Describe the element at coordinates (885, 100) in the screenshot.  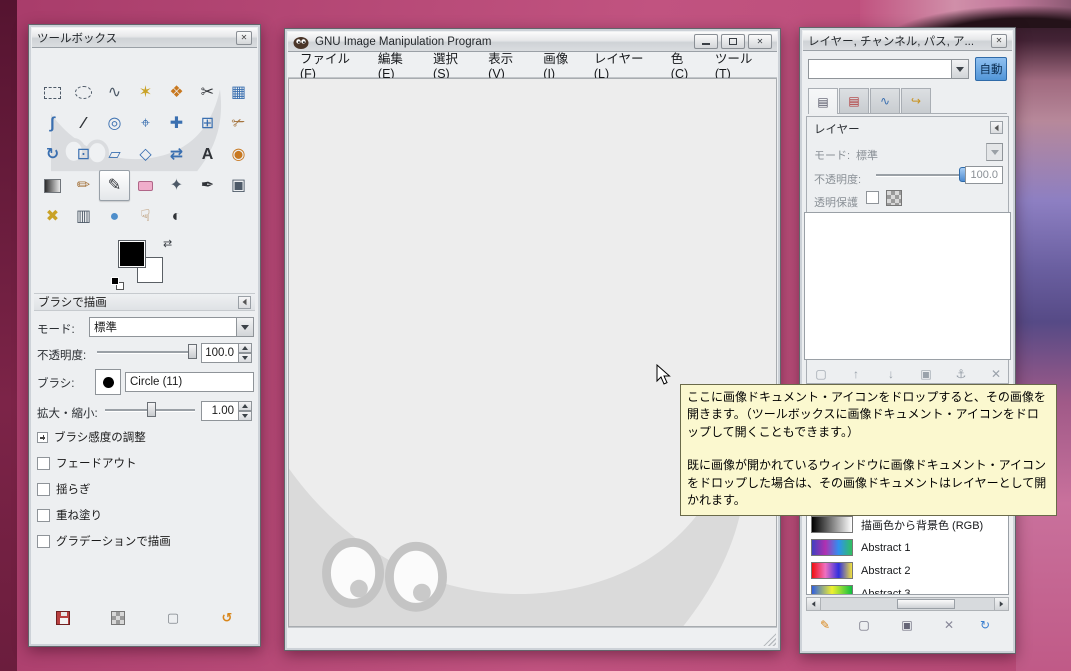
I see `tab-paths: ∿` at that location.